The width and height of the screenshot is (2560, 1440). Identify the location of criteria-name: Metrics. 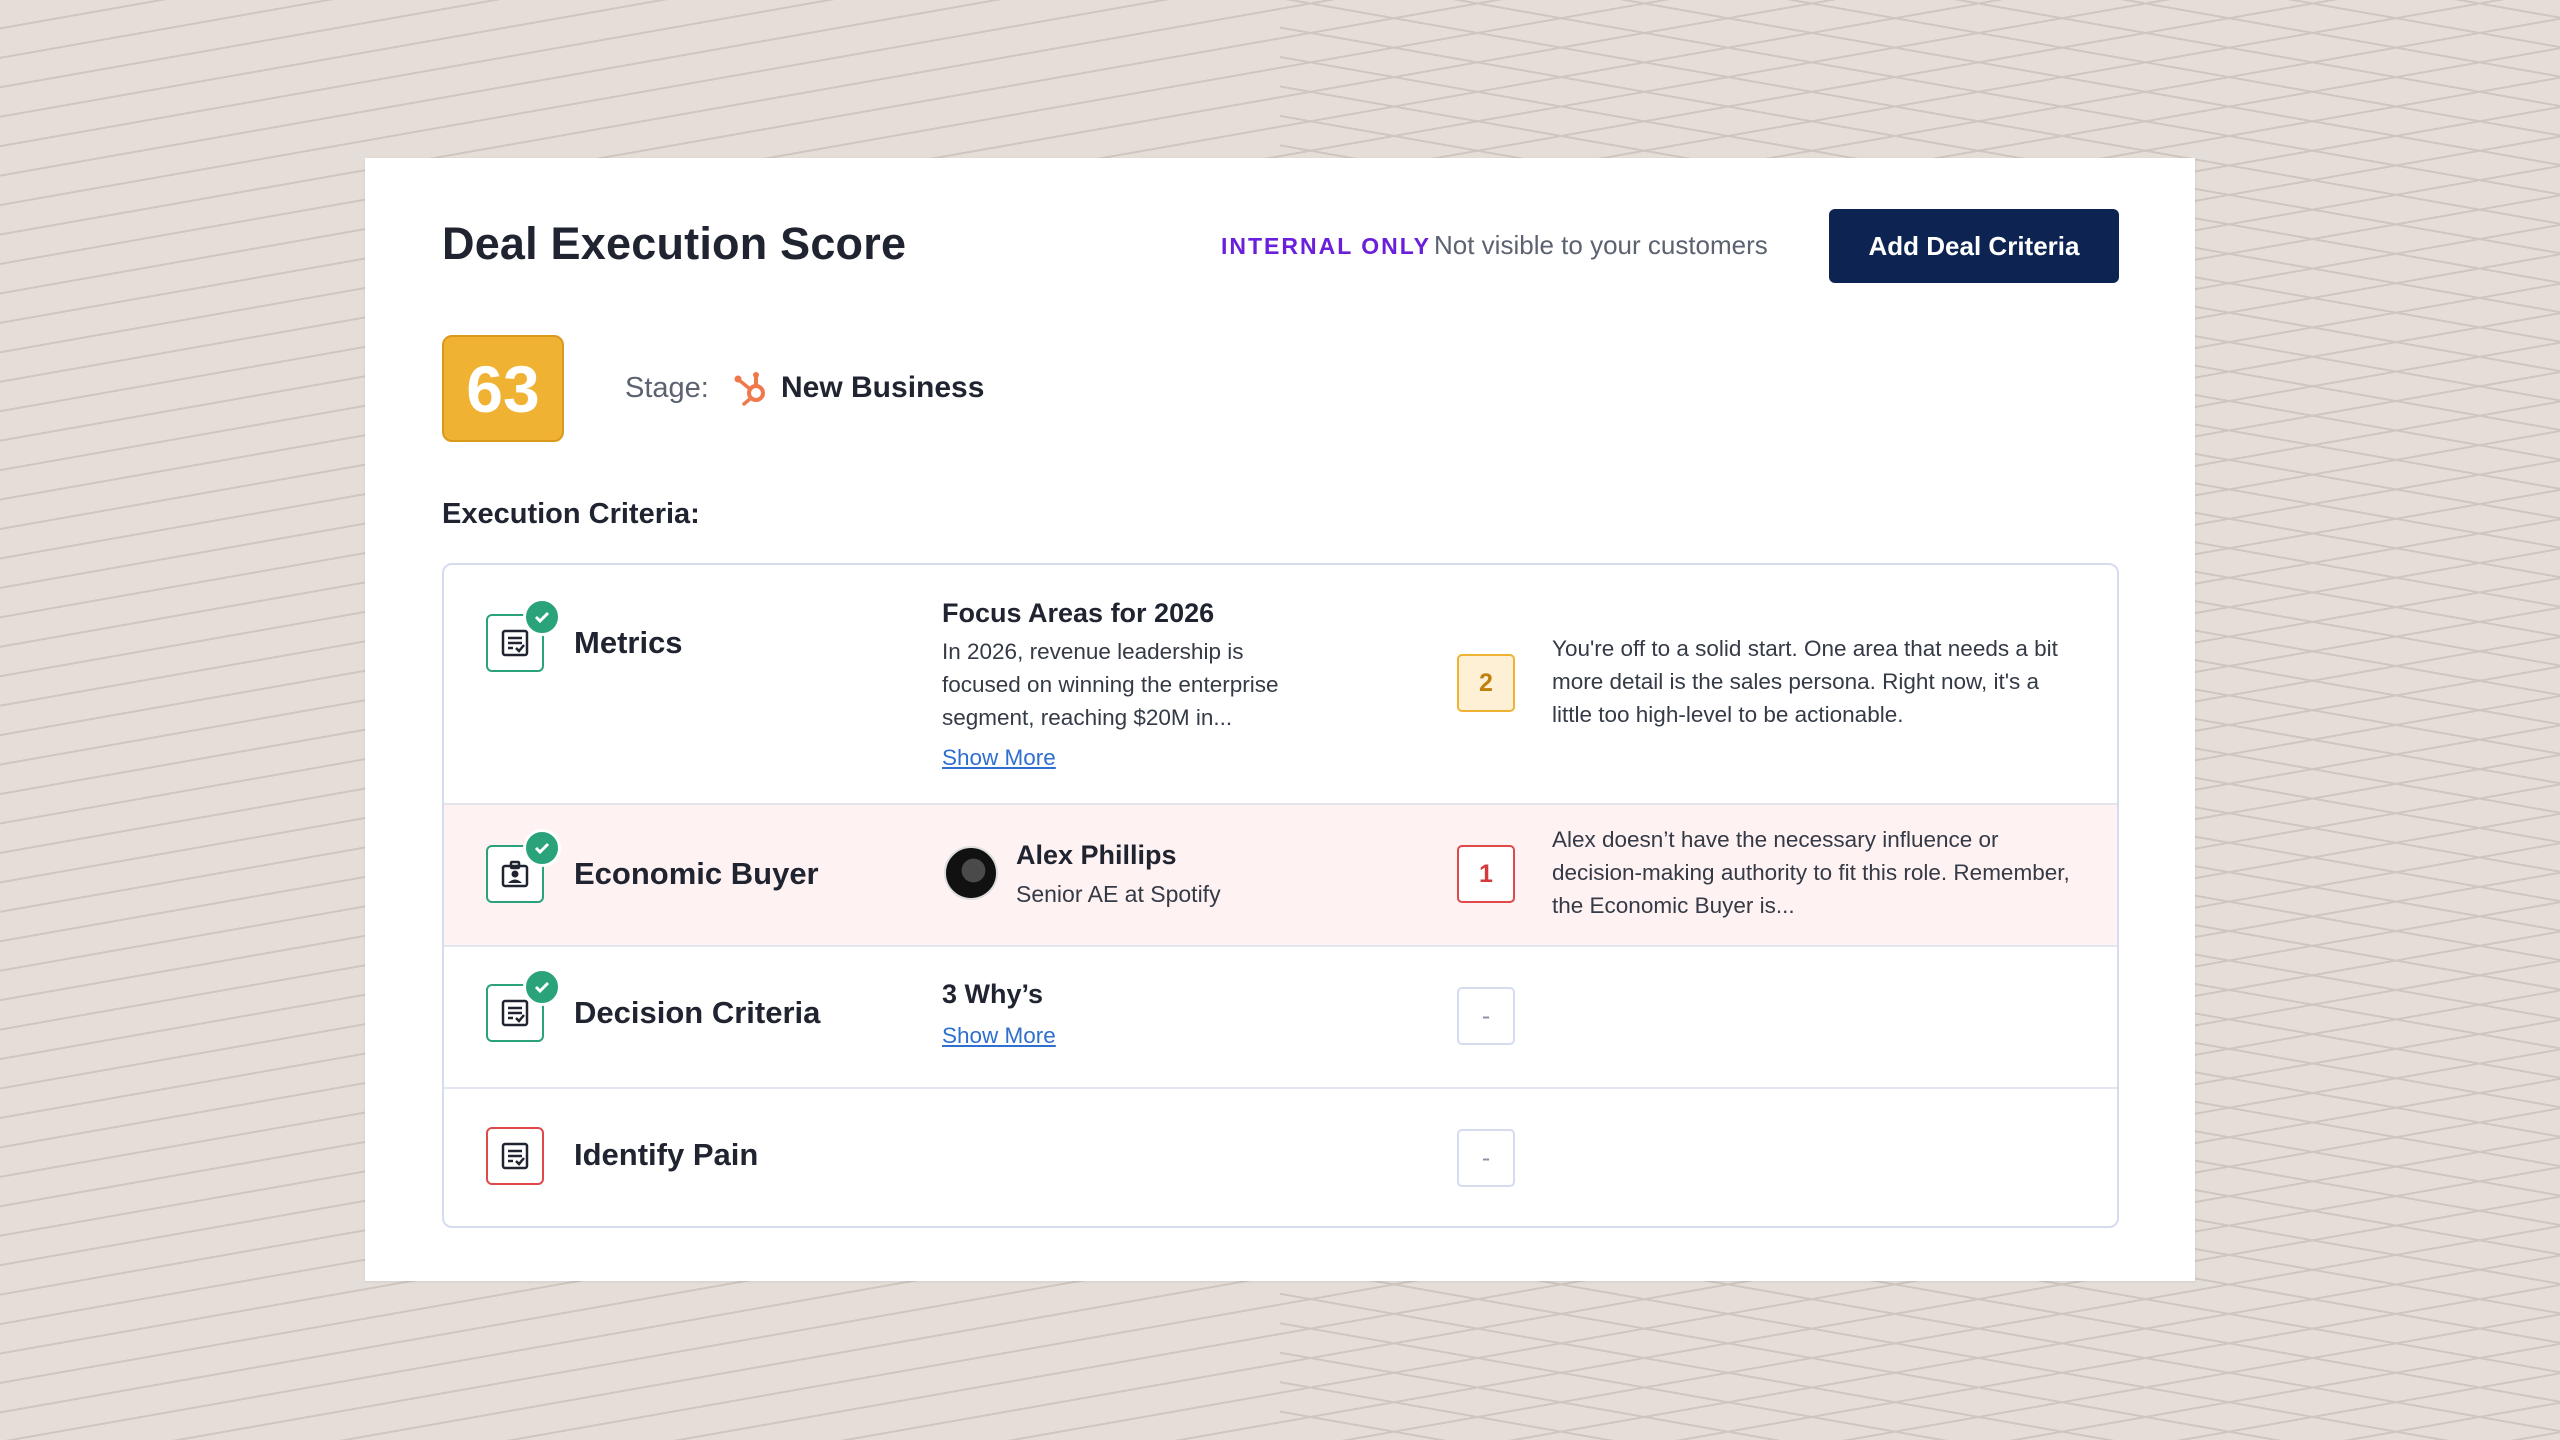
(628, 642).